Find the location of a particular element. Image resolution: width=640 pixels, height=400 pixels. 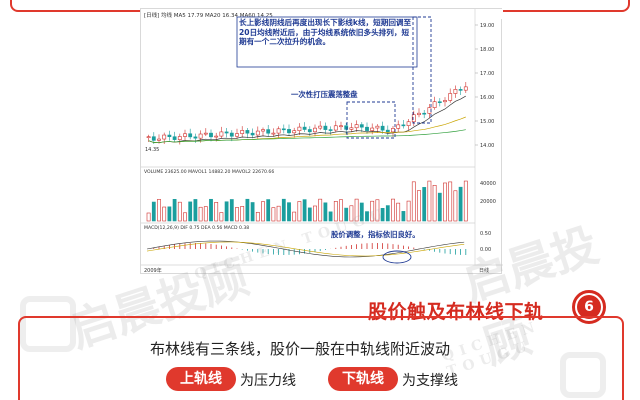

volume-panel is located at coordinates (307, 201).